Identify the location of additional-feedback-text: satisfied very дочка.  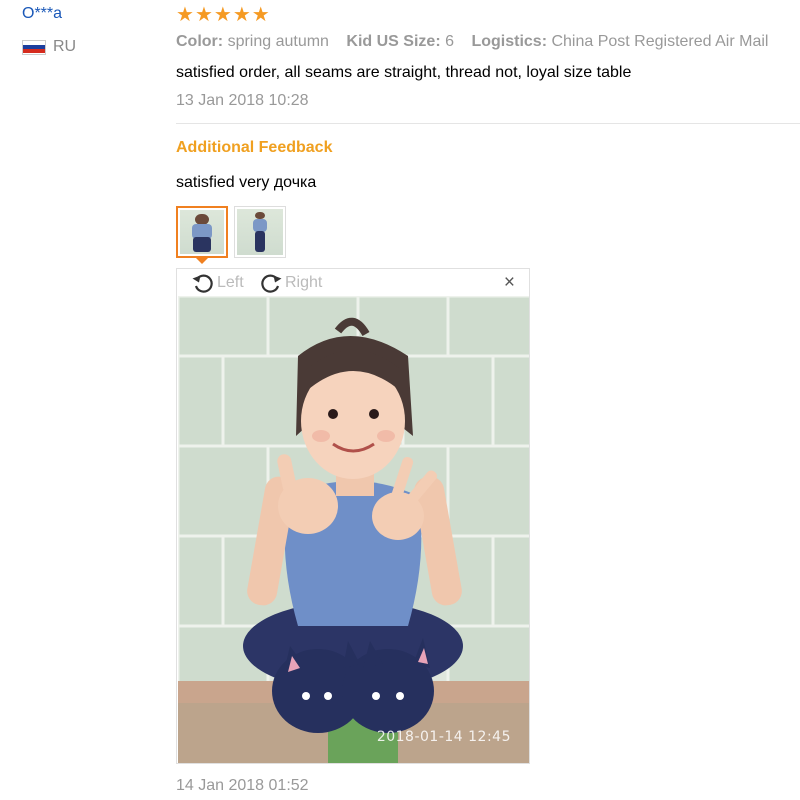
(246, 182).